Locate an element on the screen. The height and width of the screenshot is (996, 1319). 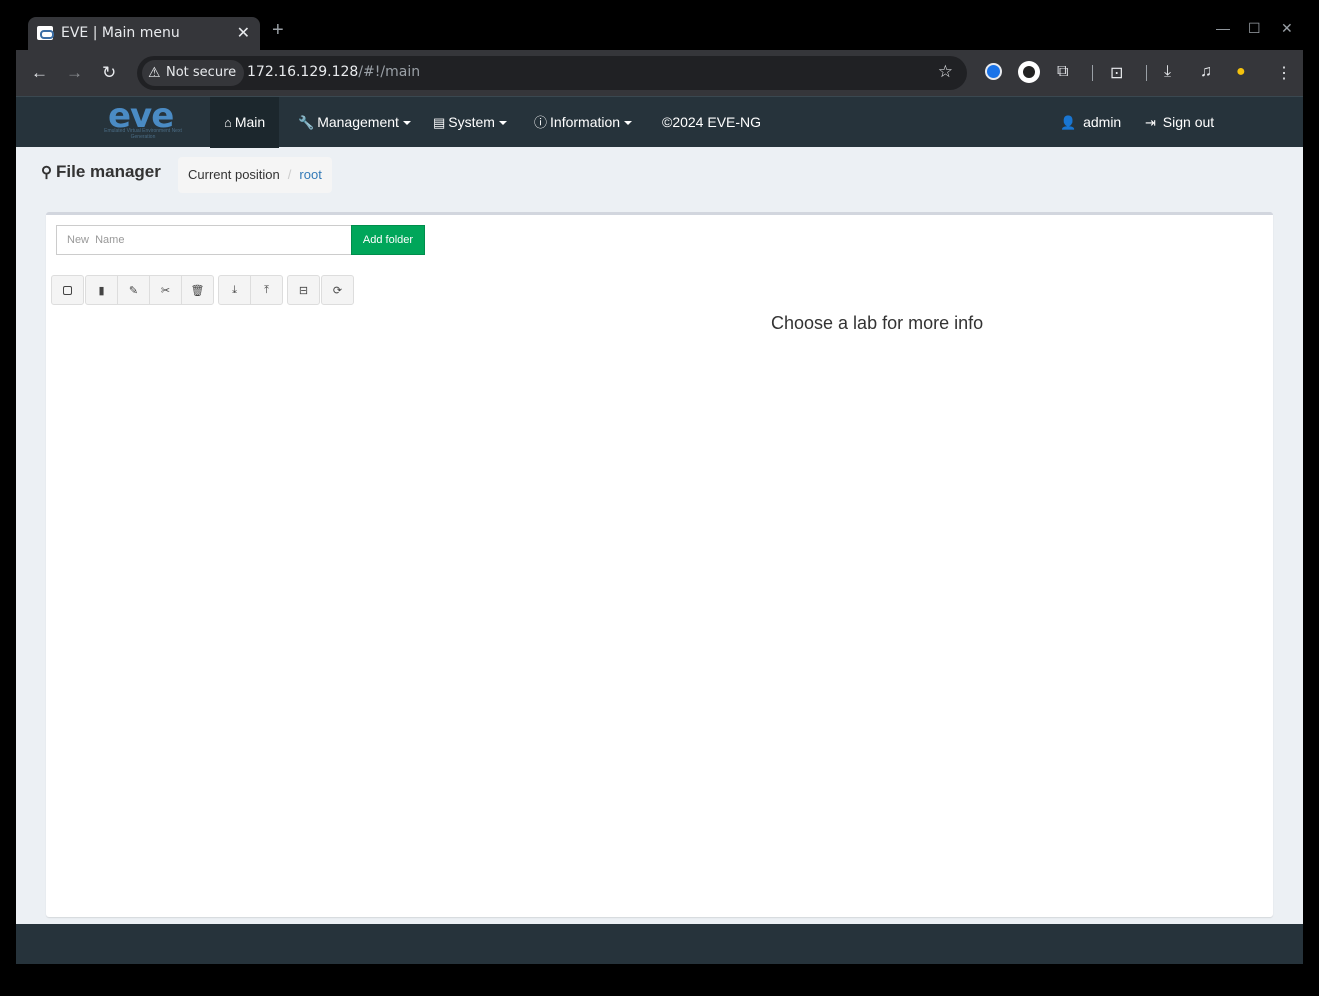
bookmark-star-icon: ☆ is located at coordinates (945, 72).